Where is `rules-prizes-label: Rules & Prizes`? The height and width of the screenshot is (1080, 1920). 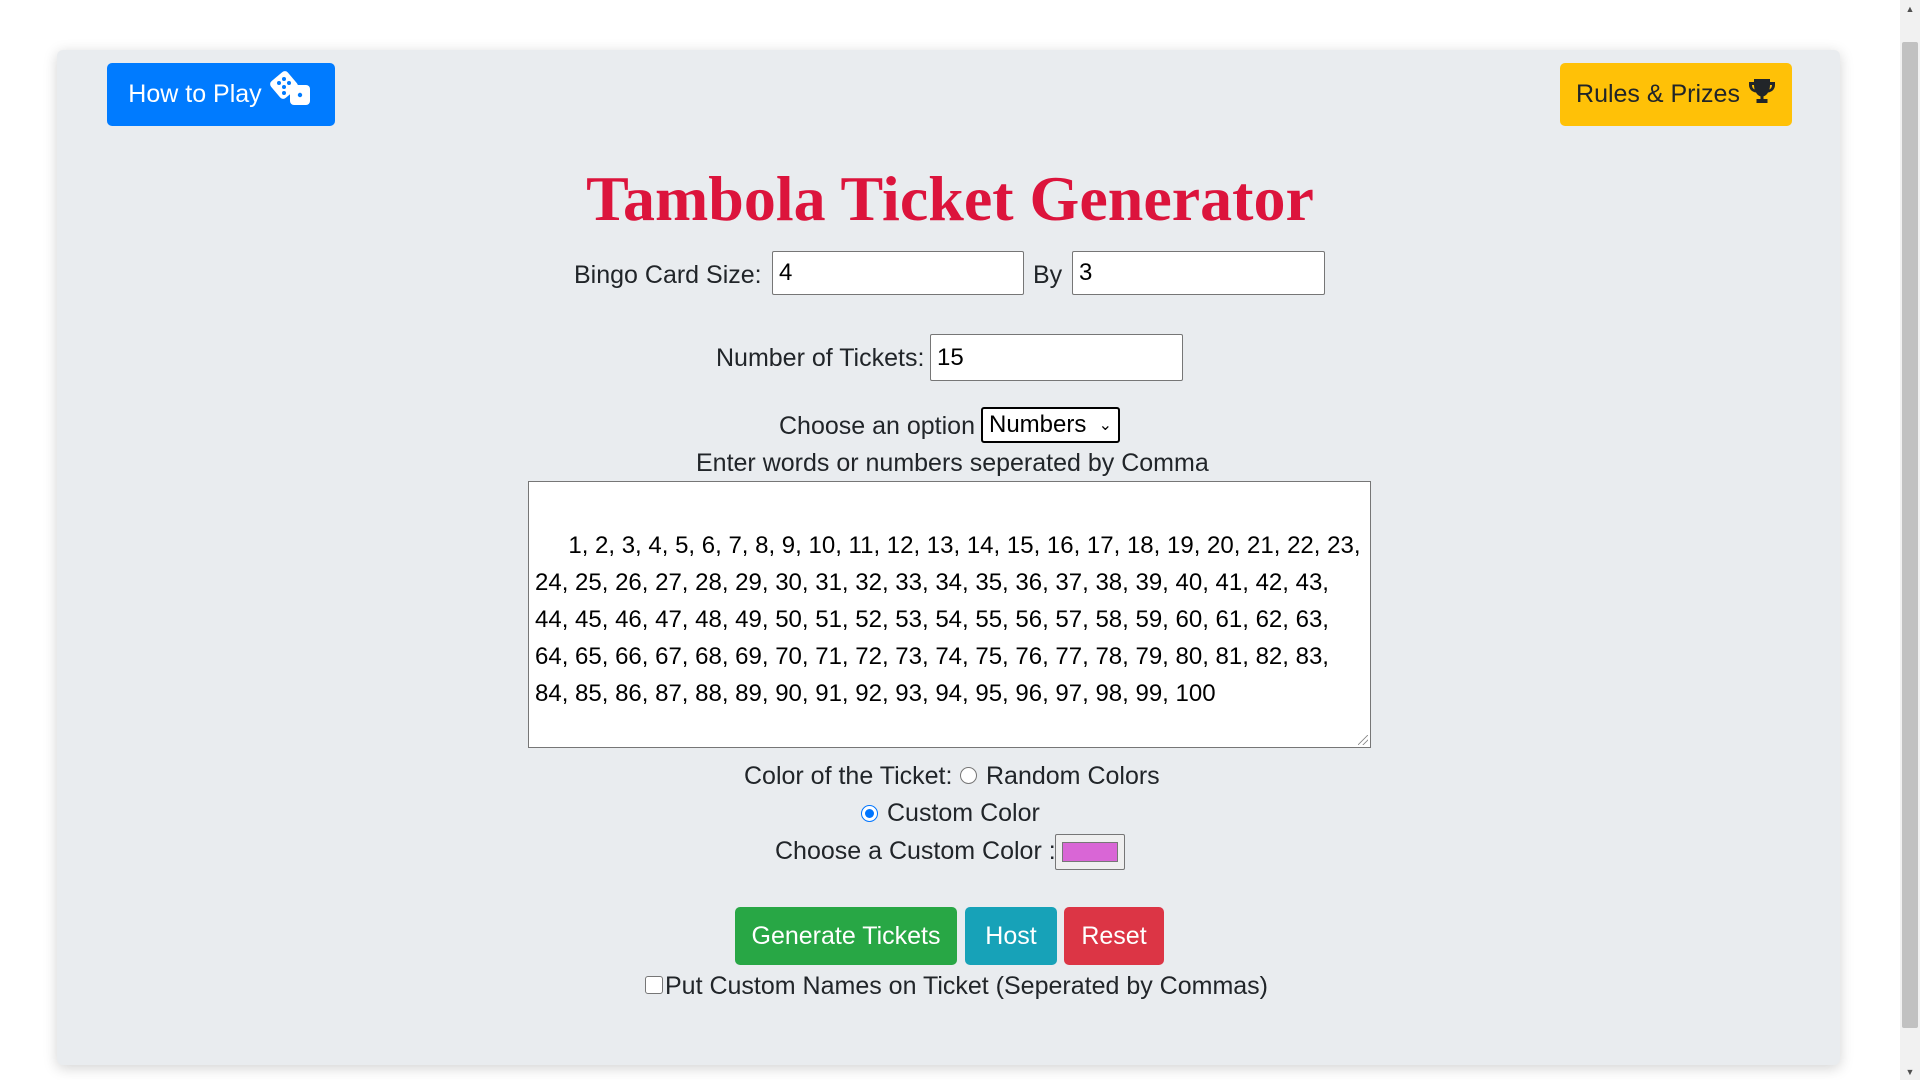
rules-prizes-label: Rules & Prizes is located at coordinates (1658, 94).